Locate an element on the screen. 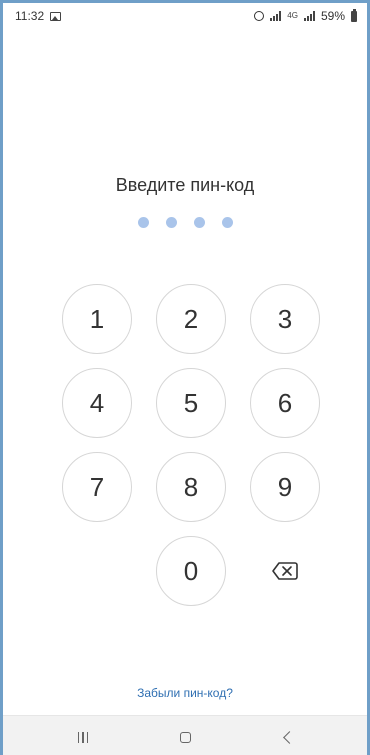 This screenshot has width=370, height=755. forgot-pin-link: Забыли пин-код? is located at coordinates (185, 693).